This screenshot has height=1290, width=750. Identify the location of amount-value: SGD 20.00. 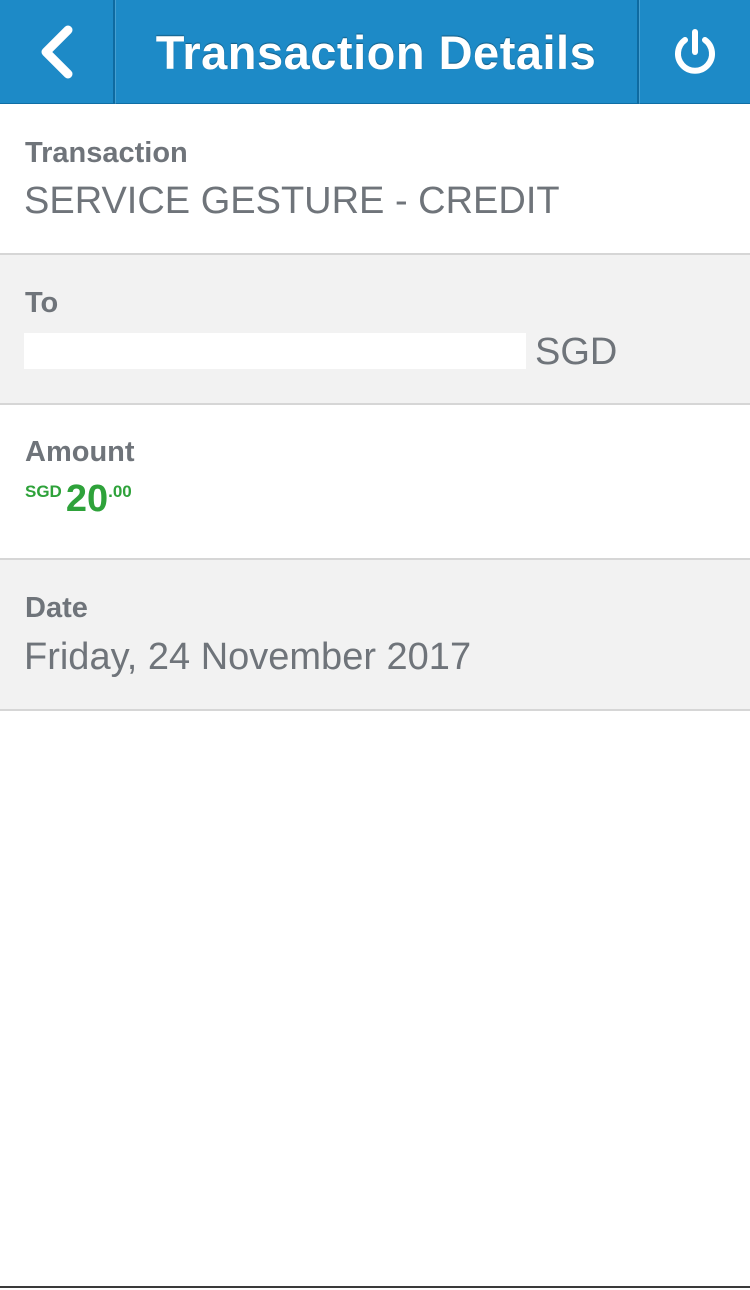
(78, 499).